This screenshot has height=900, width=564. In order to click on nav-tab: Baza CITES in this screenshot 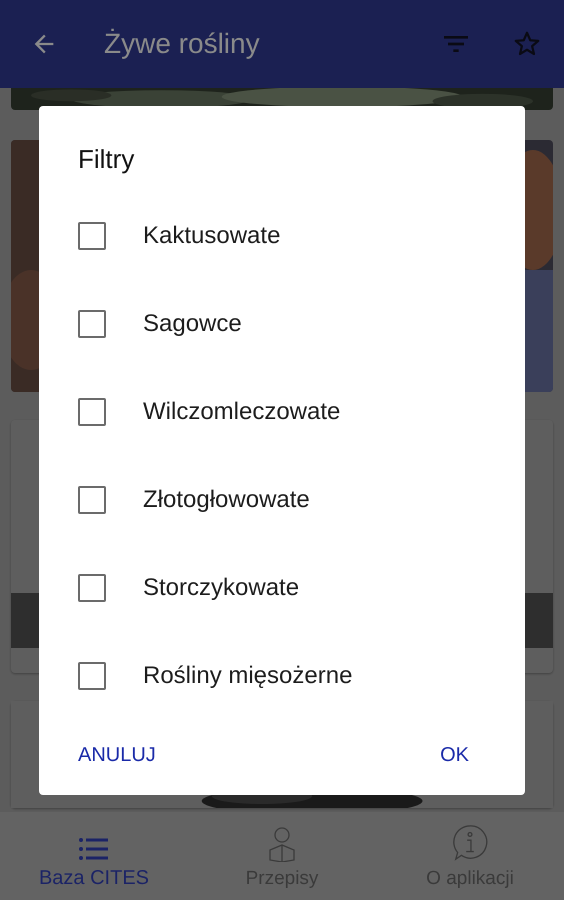, I will do `click(94, 856)`.